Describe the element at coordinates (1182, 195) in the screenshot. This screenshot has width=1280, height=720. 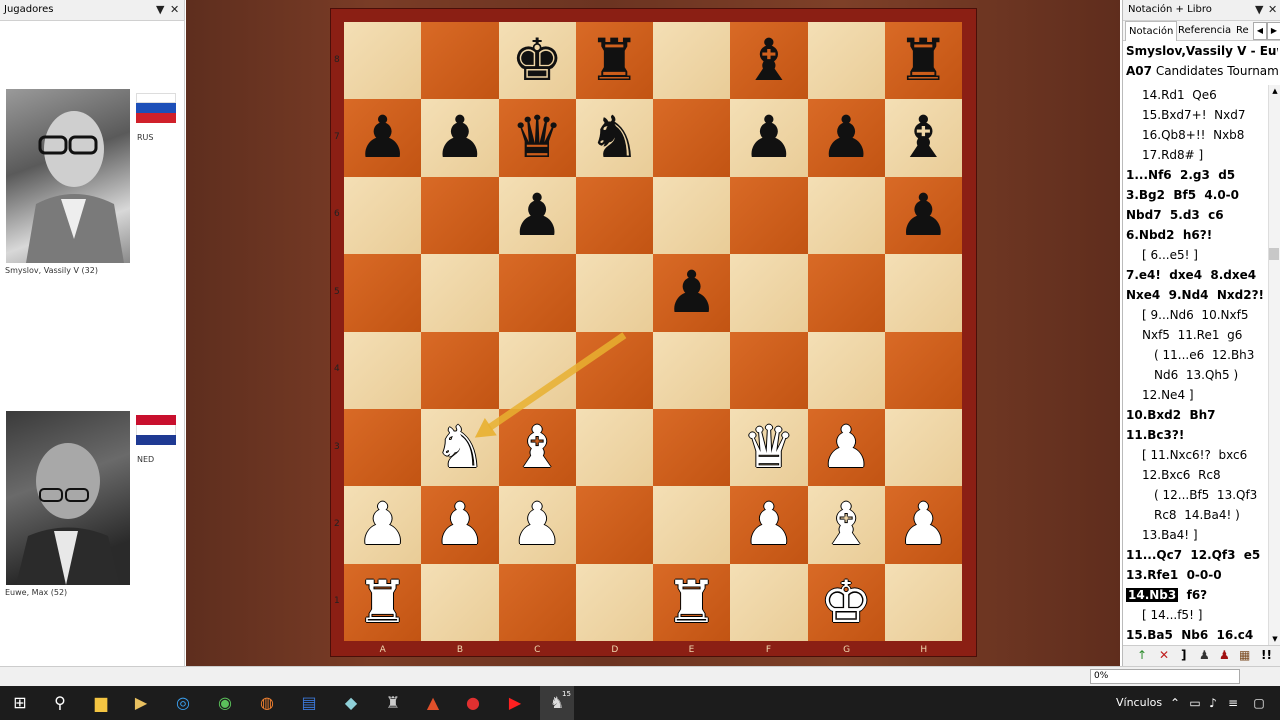
I see `notation-line: 3.Bg2 Bf5 4.0-0` at that location.